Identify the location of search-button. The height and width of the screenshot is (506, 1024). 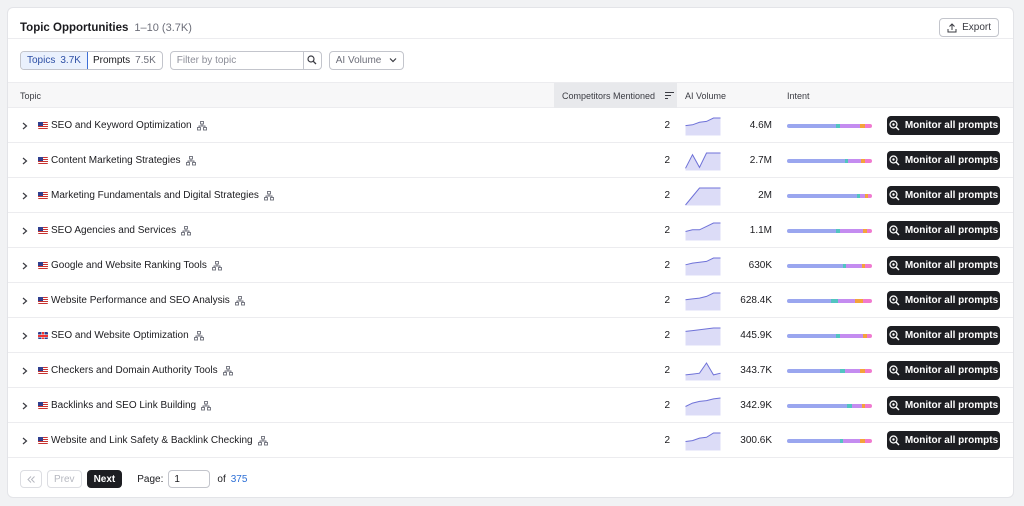
(311, 60).